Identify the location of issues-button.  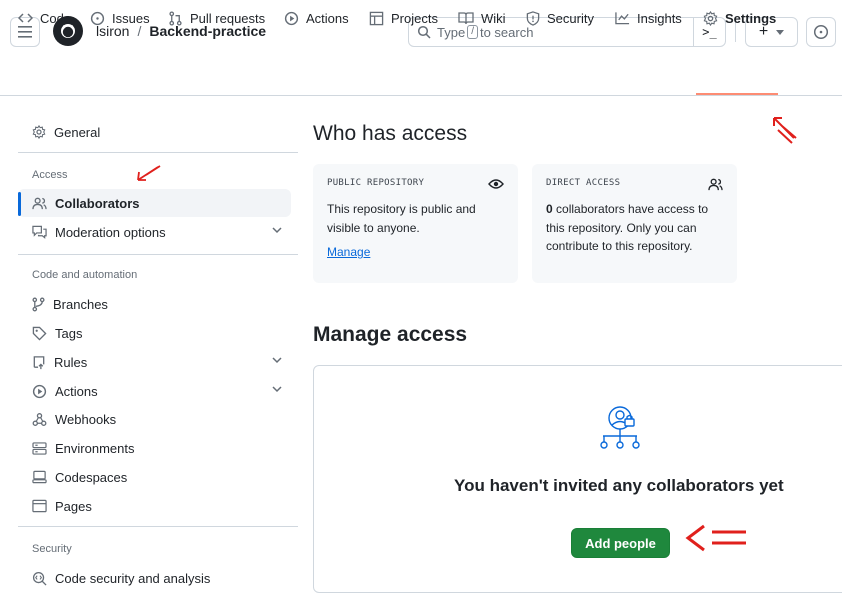
(821, 32).